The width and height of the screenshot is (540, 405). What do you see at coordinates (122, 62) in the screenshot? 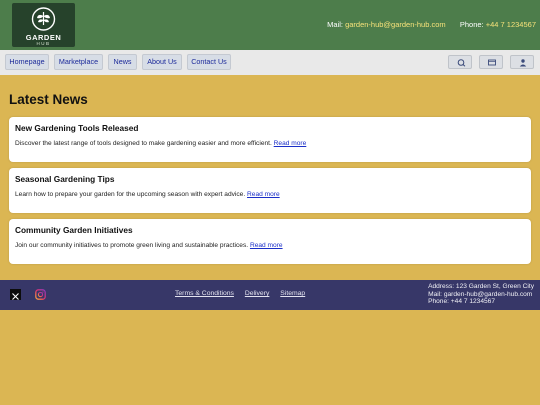
I see `nav-news: News` at bounding box center [122, 62].